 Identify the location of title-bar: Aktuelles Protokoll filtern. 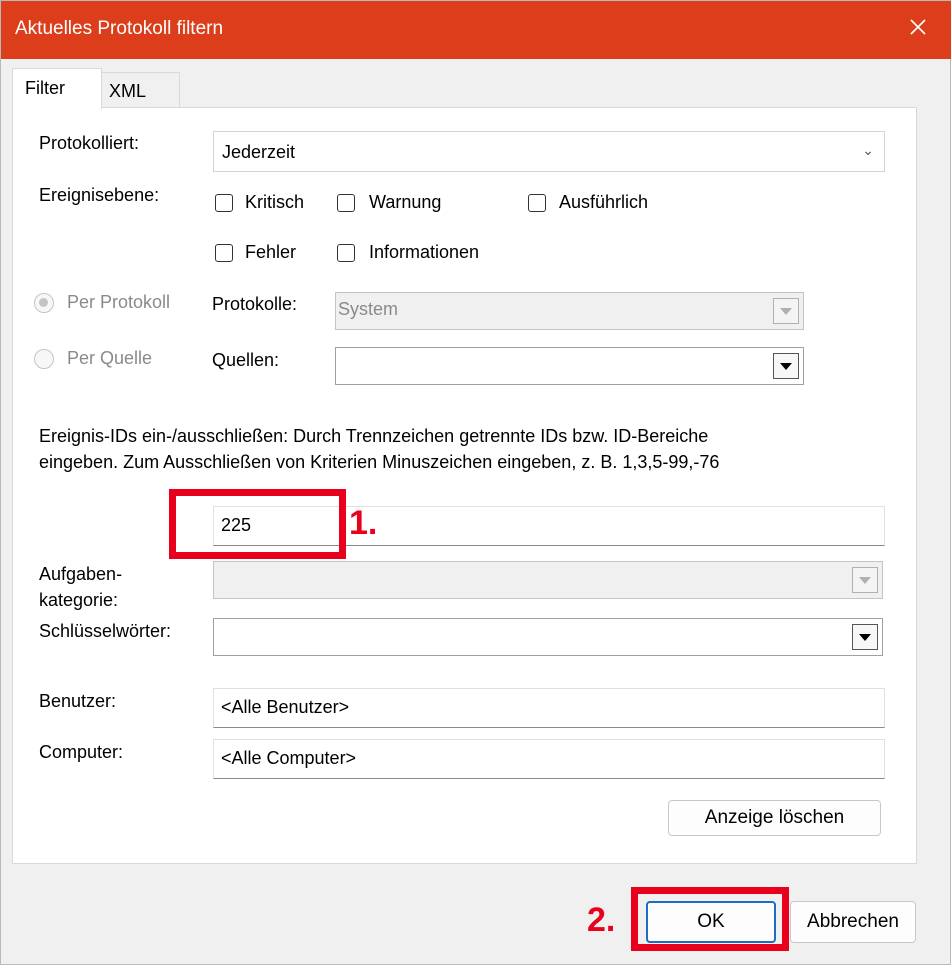
(476, 30).